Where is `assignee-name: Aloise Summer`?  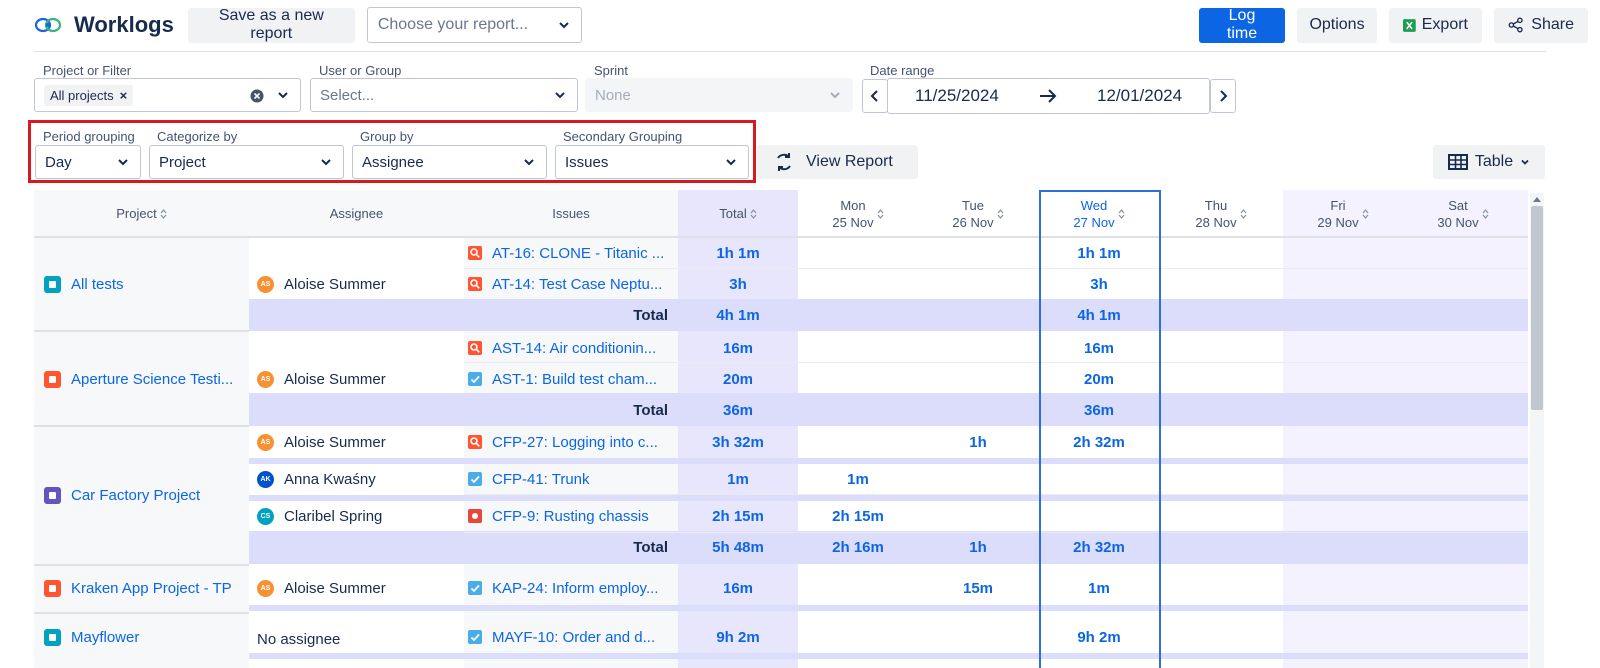
assignee-name: Aloise Summer is located at coordinates (335, 588).